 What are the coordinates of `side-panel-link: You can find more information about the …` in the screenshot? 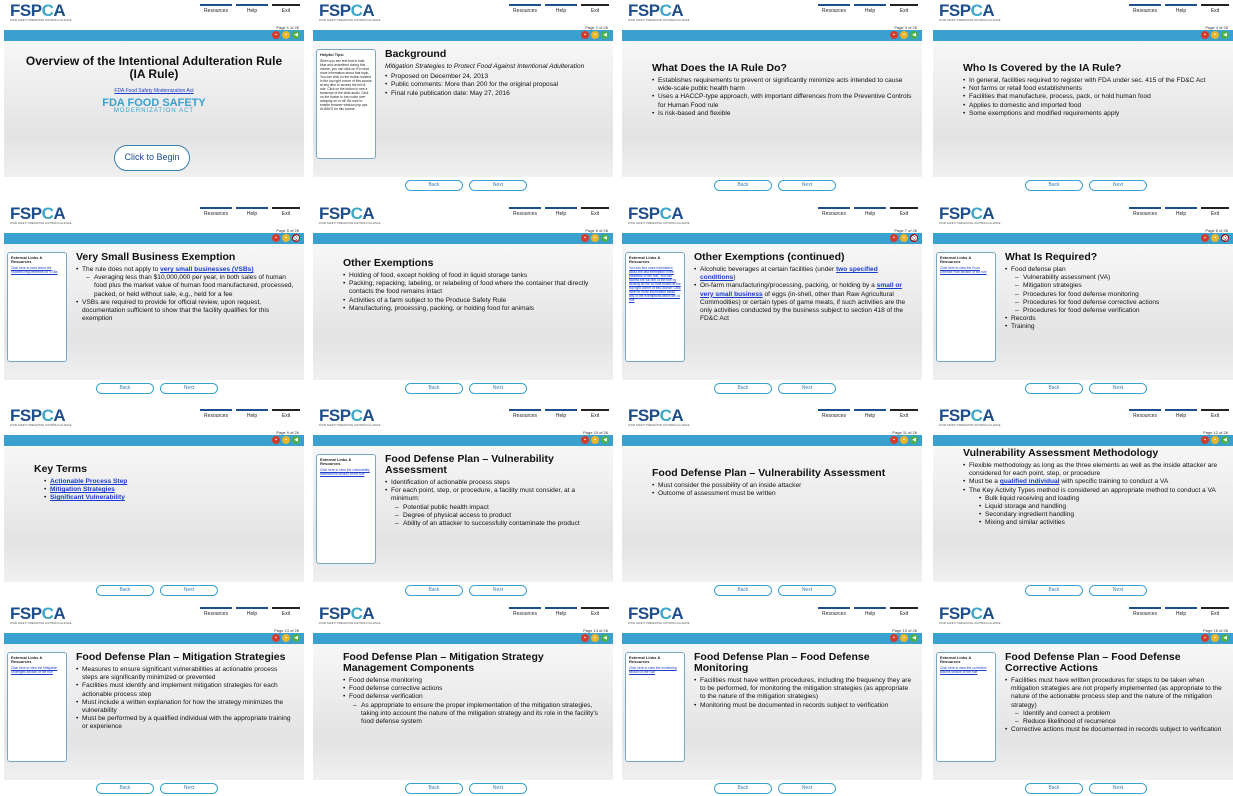 It's located at (655, 284).